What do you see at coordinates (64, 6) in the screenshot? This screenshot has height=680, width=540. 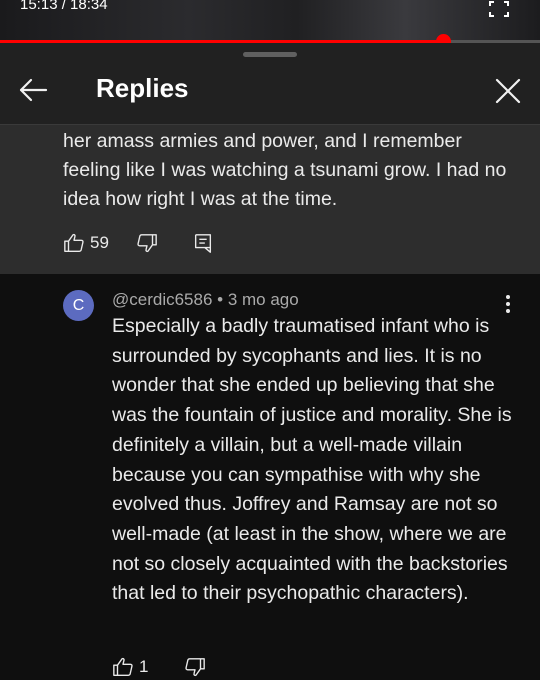 I see `video-time: 15:13 / 18:34` at bounding box center [64, 6].